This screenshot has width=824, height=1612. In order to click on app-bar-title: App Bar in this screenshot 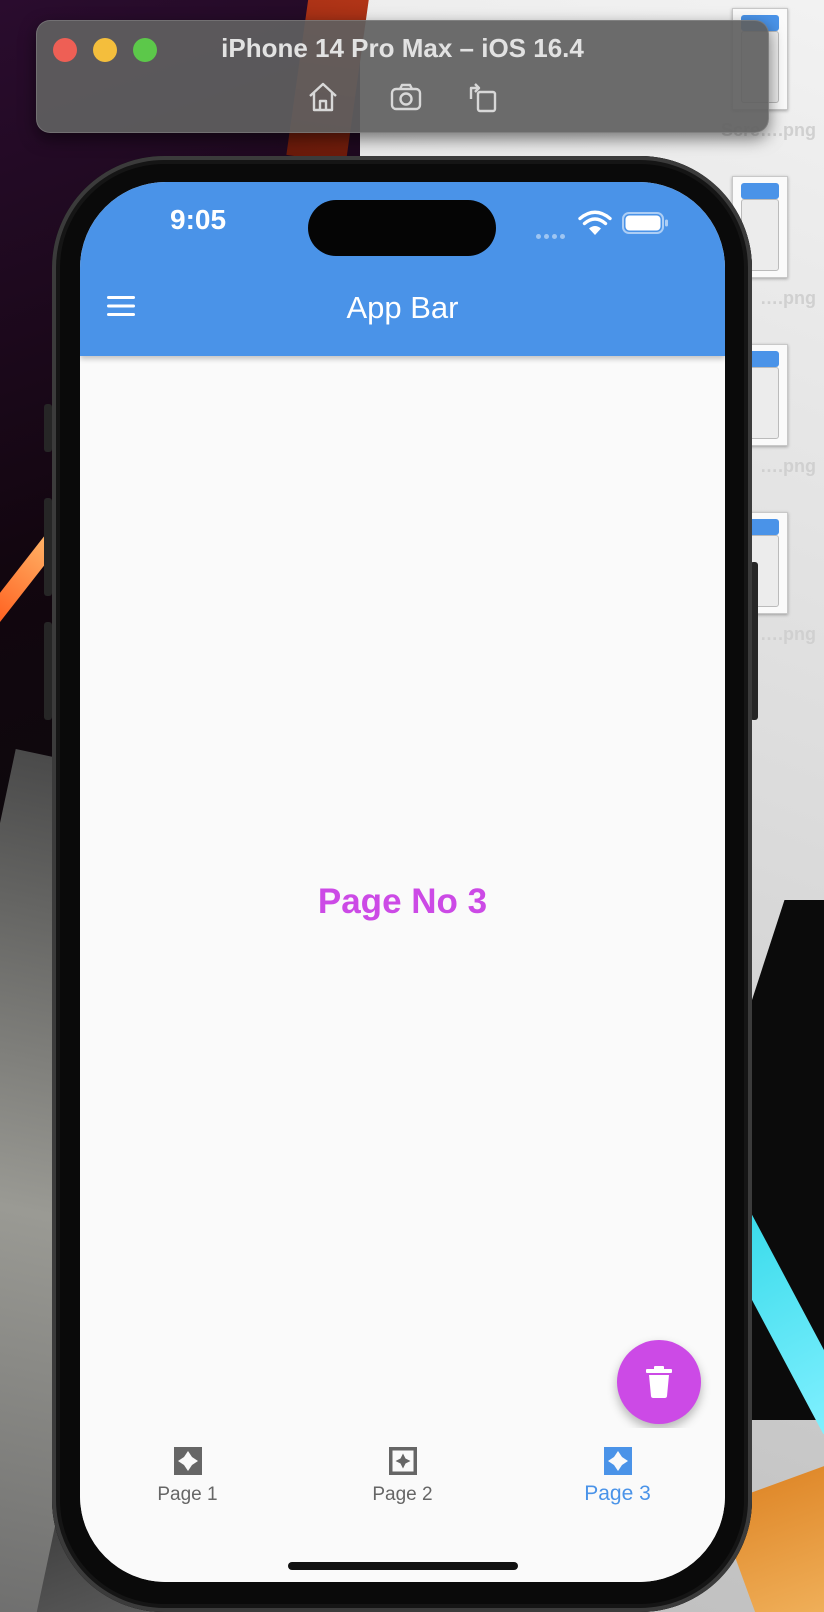, I will do `click(402, 307)`.